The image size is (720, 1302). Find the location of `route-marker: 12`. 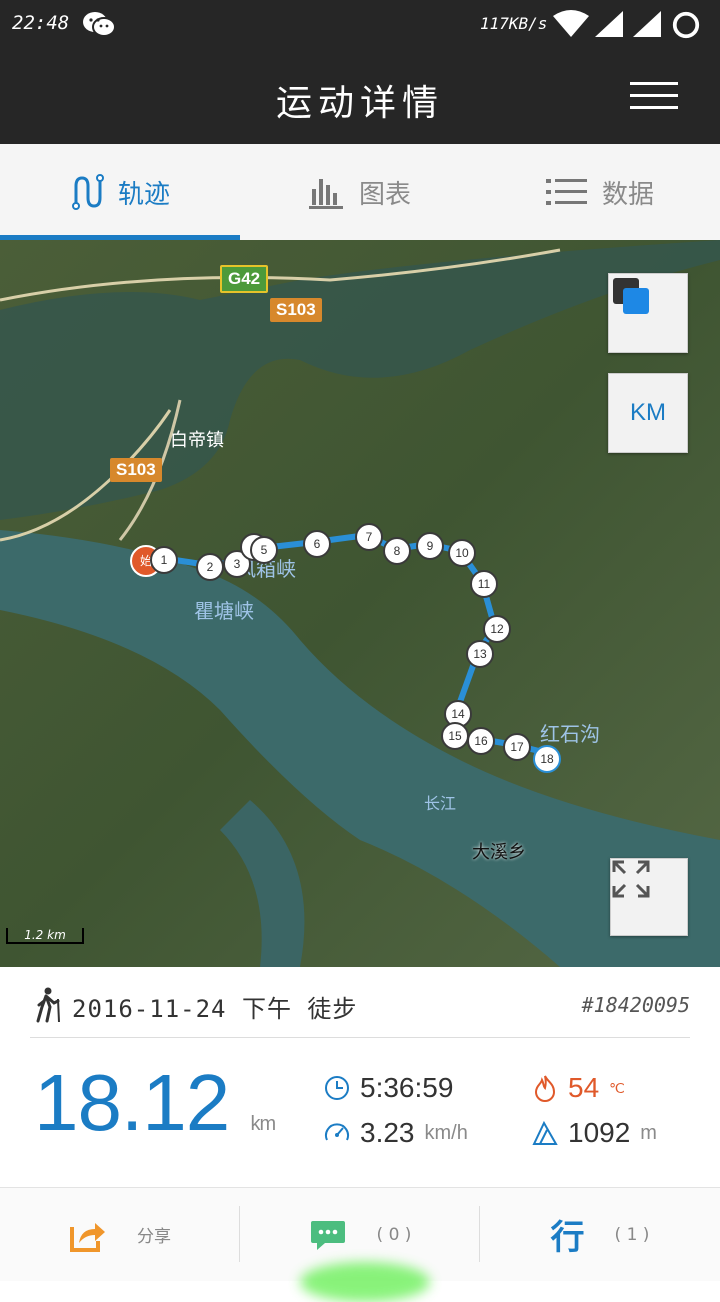

route-marker: 12 is located at coordinates (497, 629).